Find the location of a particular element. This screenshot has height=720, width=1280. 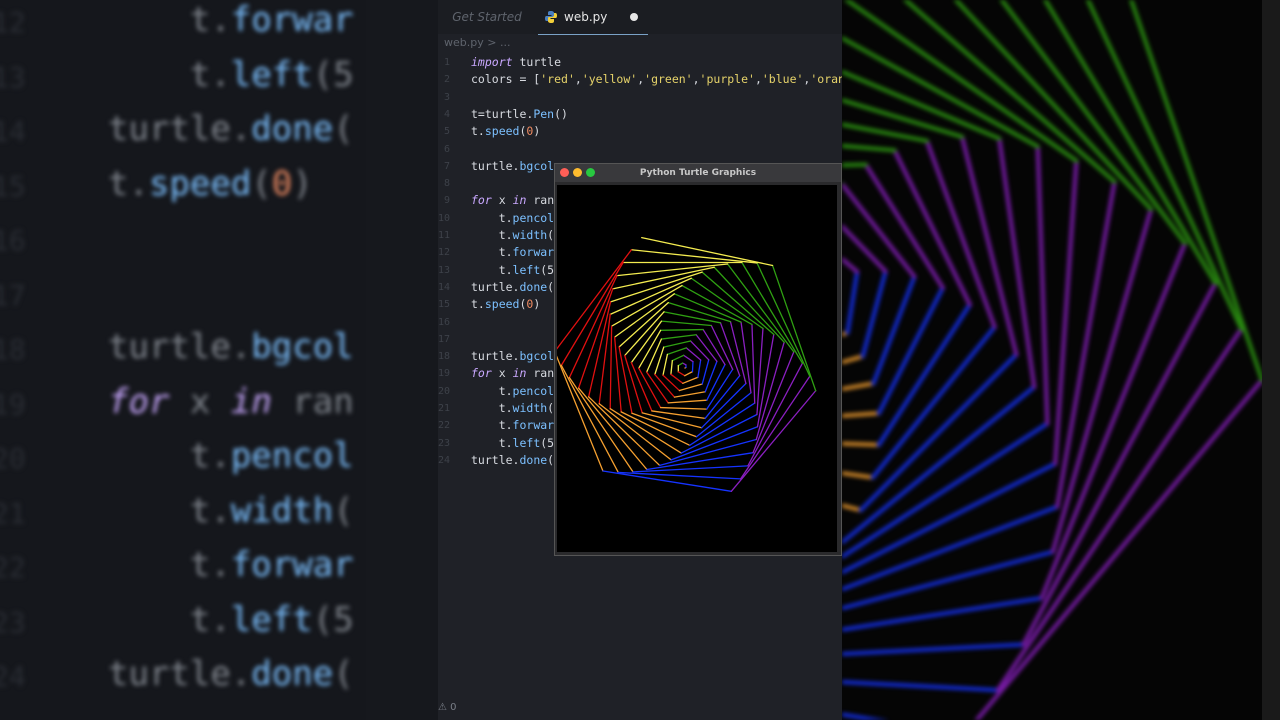

background-code-text: t.forwar is located at coordinates (231, 20).